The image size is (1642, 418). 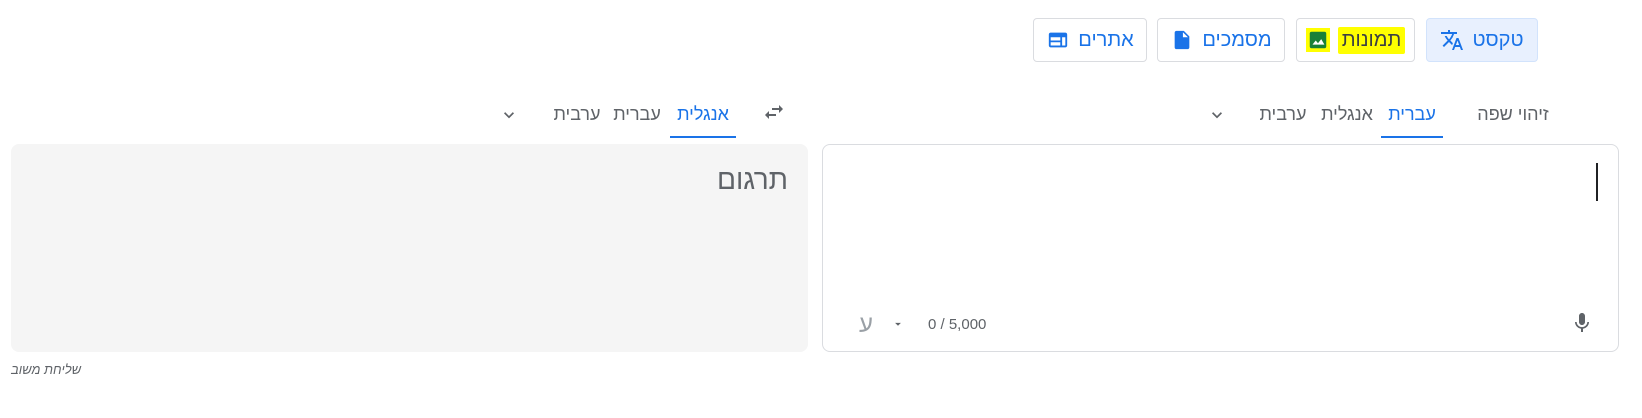 What do you see at coordinates (957, 324) in the screenshot?
I see `character-count: 0 / 5,000` at bounding box center [957, 324].